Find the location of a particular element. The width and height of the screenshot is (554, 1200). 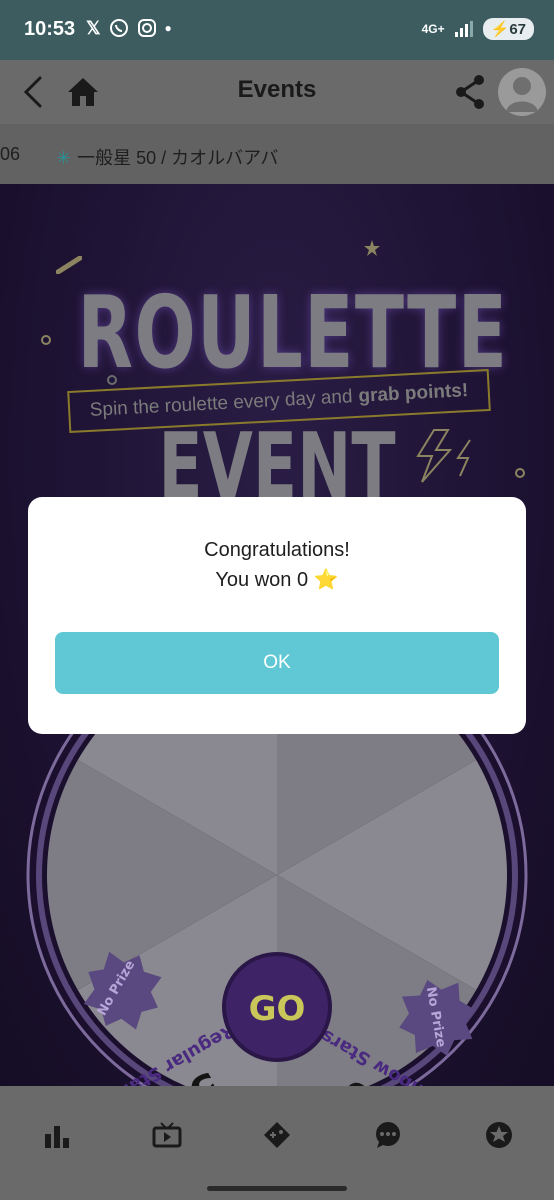

status-right: 4G+ ⚡67 is located at coordinates (478, 29).